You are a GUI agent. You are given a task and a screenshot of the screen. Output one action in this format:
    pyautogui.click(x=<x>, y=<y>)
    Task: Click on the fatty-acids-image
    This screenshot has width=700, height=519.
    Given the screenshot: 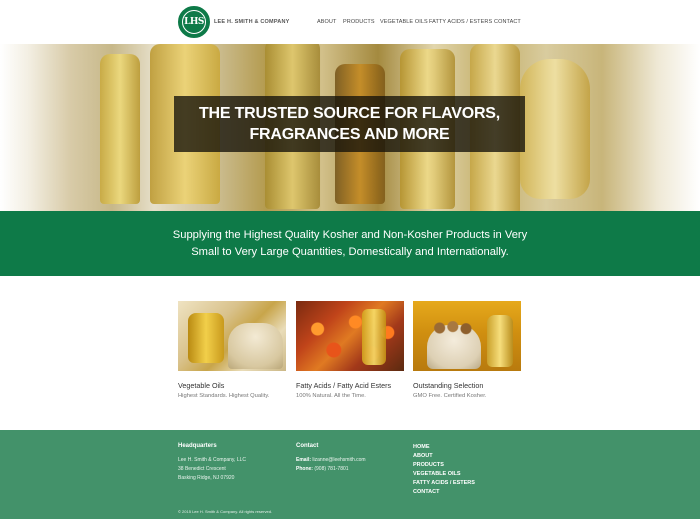 What is the action you would take?
    pyautogui.click(x=350, y=336)
    